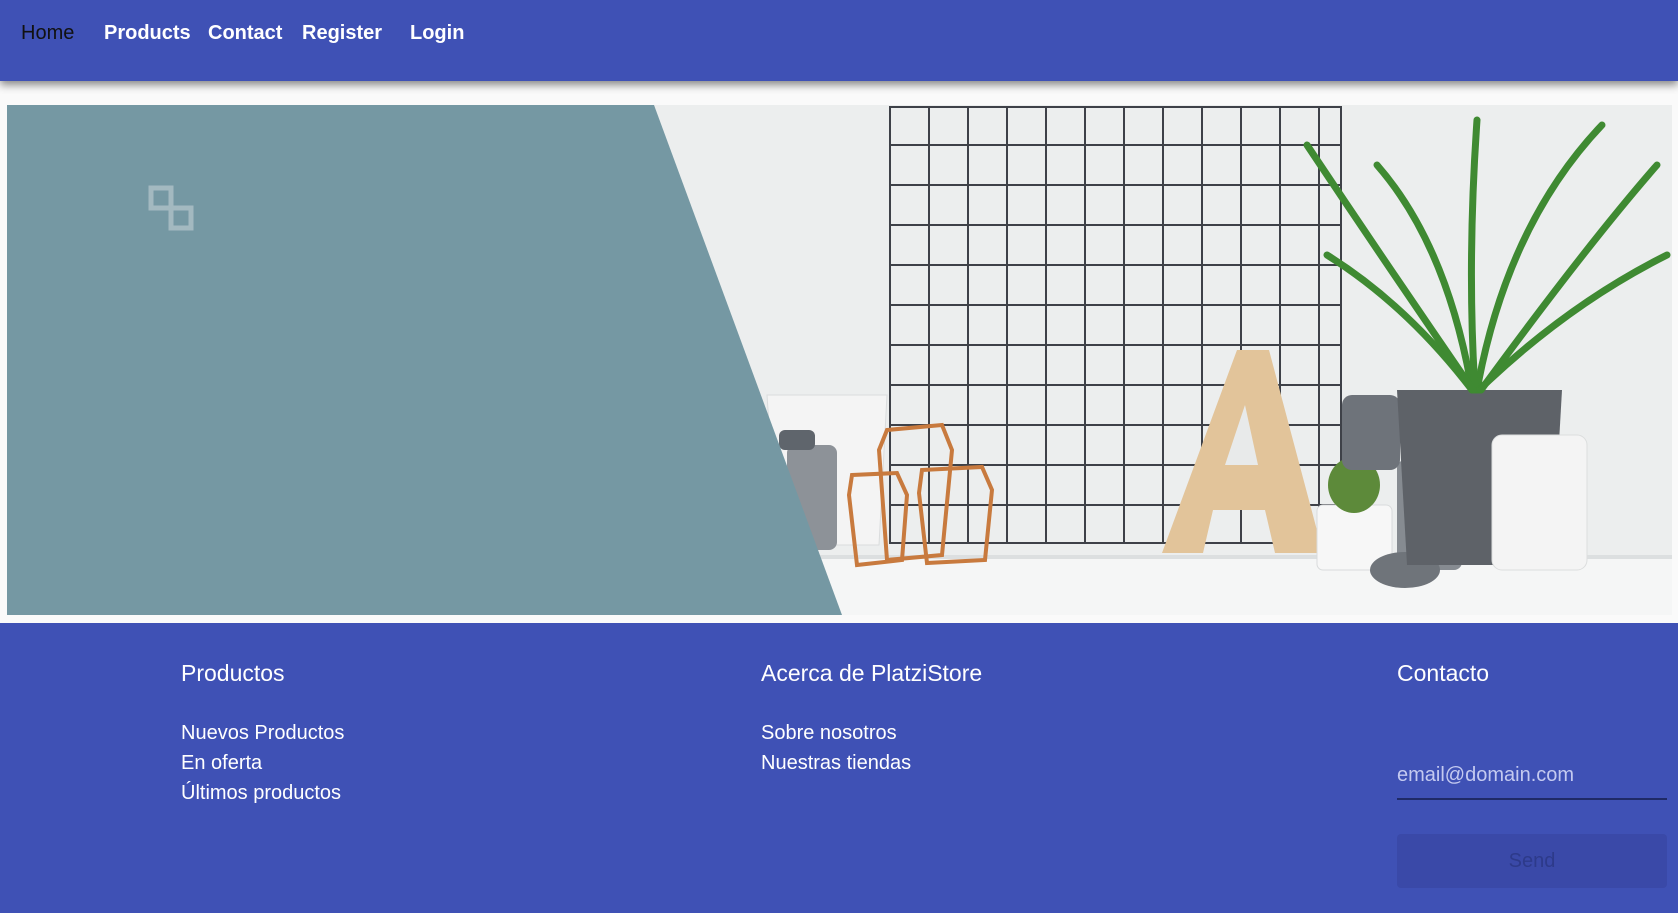 This screenshot has width=1678, height=913. I want to click on top-toolbar: Home Products Contact Register Login, so click(839, 40).